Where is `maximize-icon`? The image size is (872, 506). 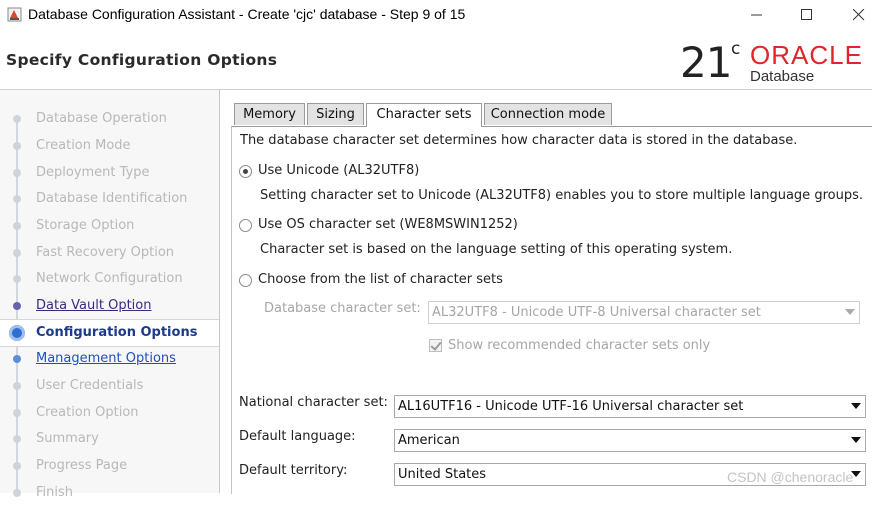
maximize-icon is located at coordinates (806, 14).